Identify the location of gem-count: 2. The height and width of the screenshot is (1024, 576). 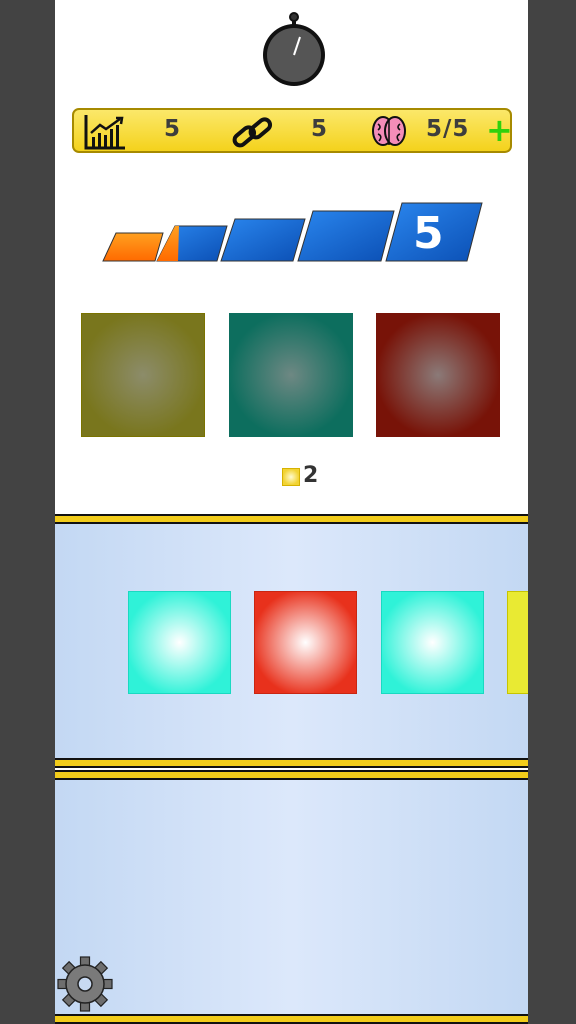
(311, 475).